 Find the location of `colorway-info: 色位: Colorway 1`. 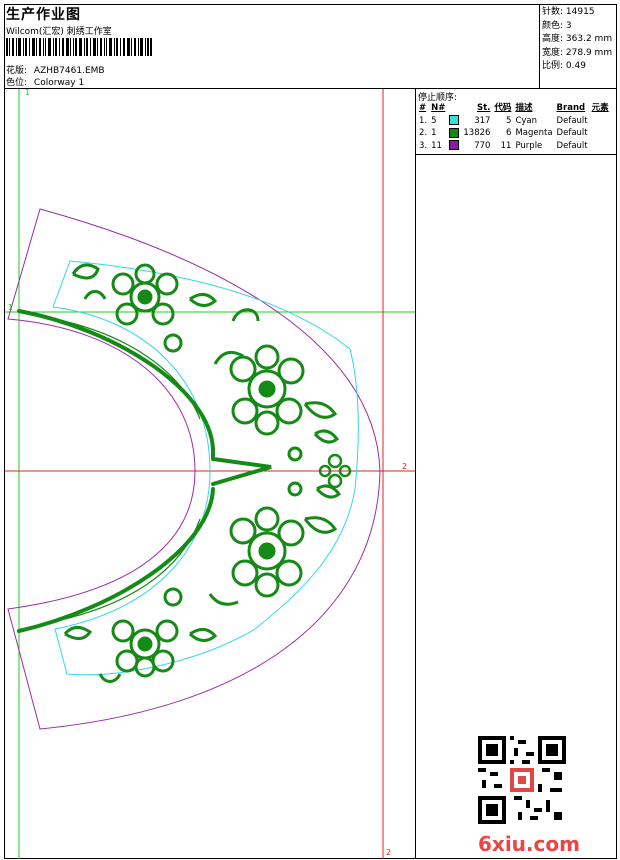

colorway-info: 色位: Colorway 1 is located at coordinates (45, 81).